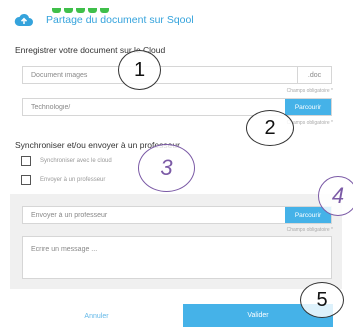  Describe the element at coordinates (166, 168) in the screenshot. I see `callout-3: 3` at that location.